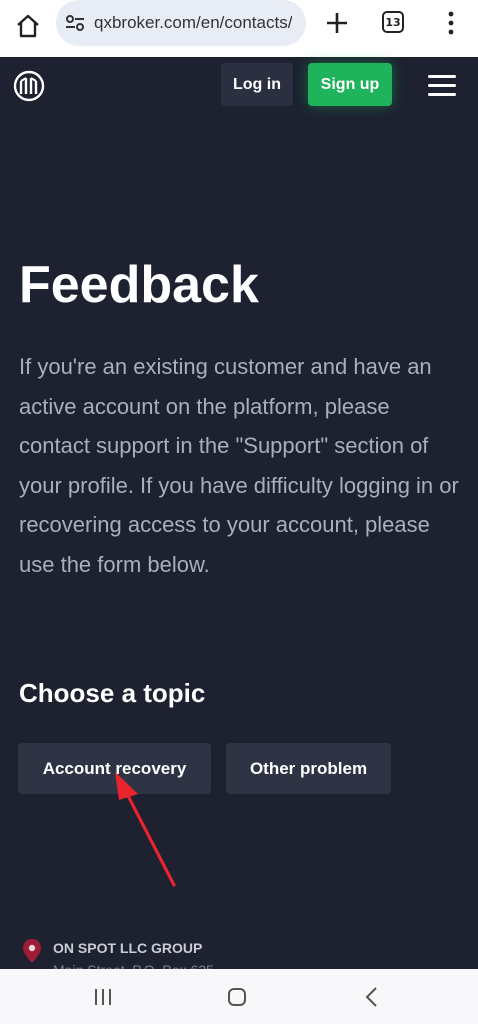 Image resolution: width=478 pixels, height=1024 pixels. What do you see at coordinates (337, 23) in the screenshot?
I see `new-tab-icon` at bounding box center [337, 23].